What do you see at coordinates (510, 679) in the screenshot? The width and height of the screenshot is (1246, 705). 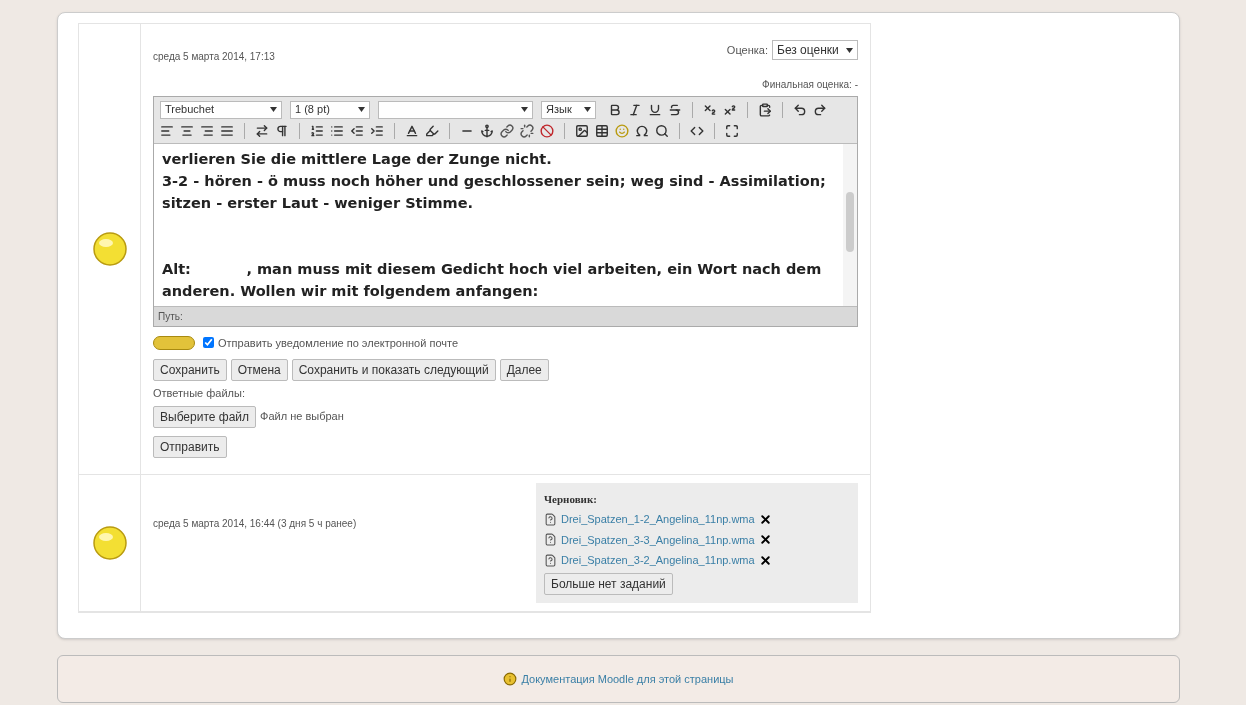 I see `info-icon` at bounding box center [510, 679].